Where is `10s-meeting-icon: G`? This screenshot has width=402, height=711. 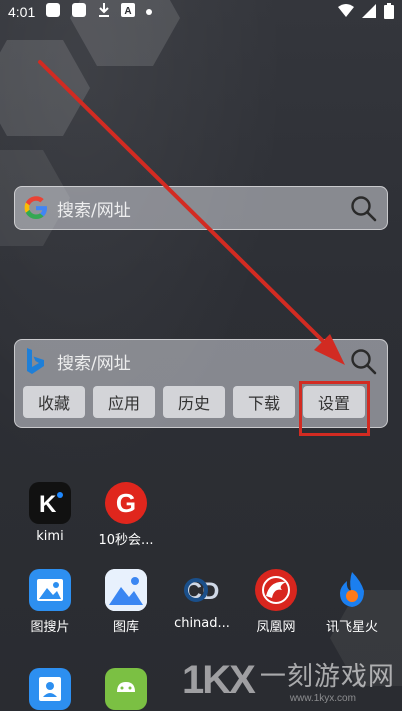
10s-meeting-icon: G is located at coordinates (126, 503).